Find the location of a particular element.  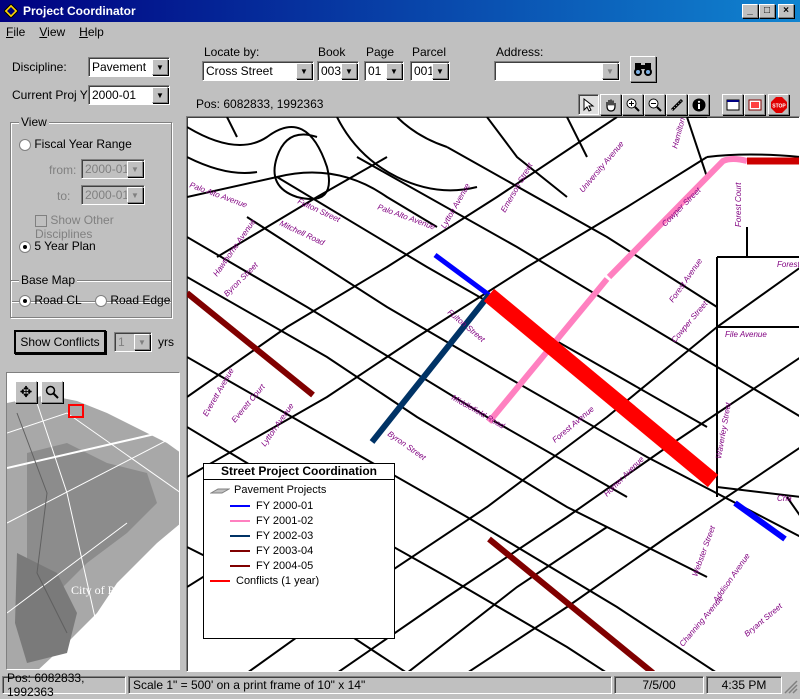

street-label: Forest is located at coordinates (788, 264).